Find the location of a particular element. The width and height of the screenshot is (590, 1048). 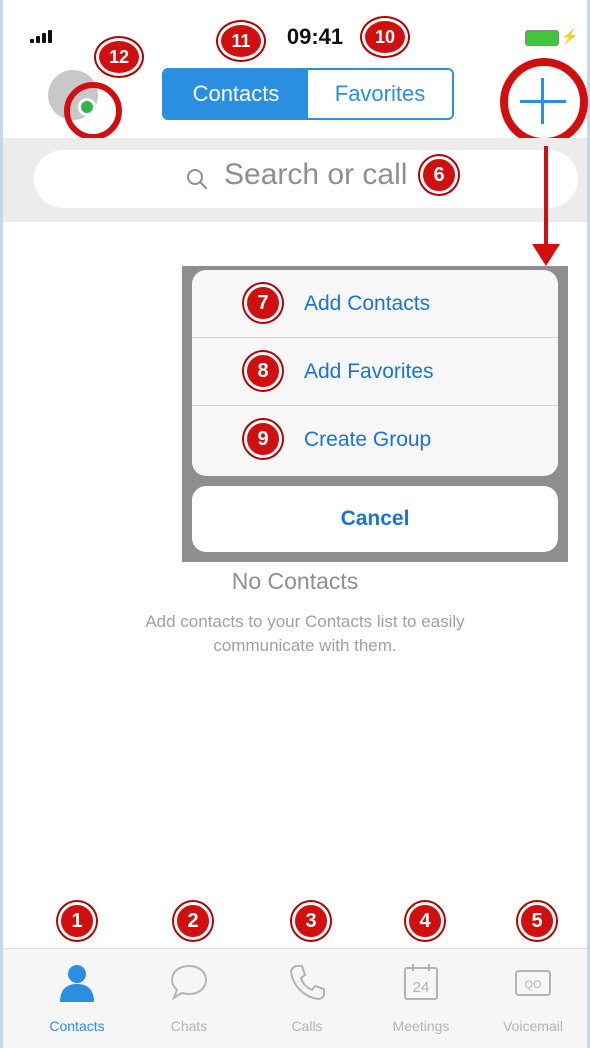

annotation-arrow is located at coordinates (546, 198).